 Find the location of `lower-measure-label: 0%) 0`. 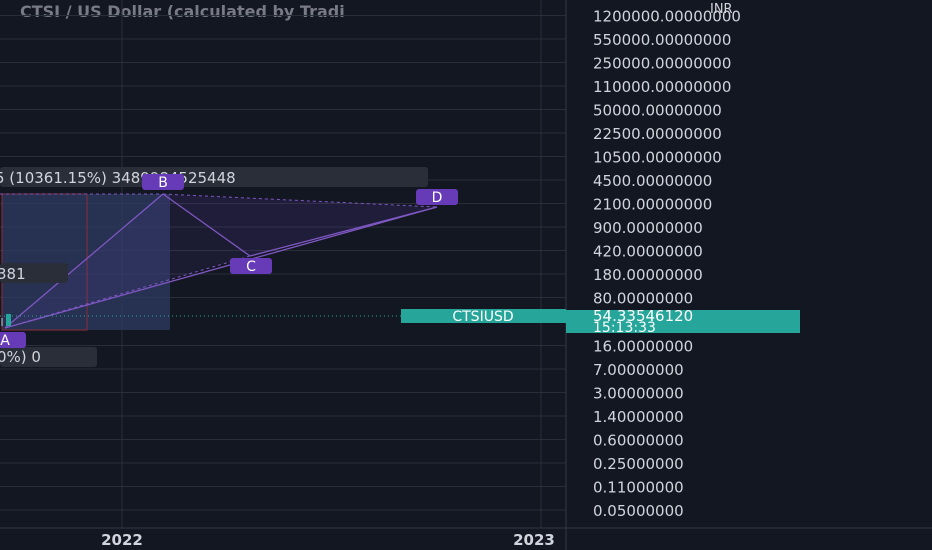

lower-measure-label: 0%) 0 is located at coordinates (20, 357).